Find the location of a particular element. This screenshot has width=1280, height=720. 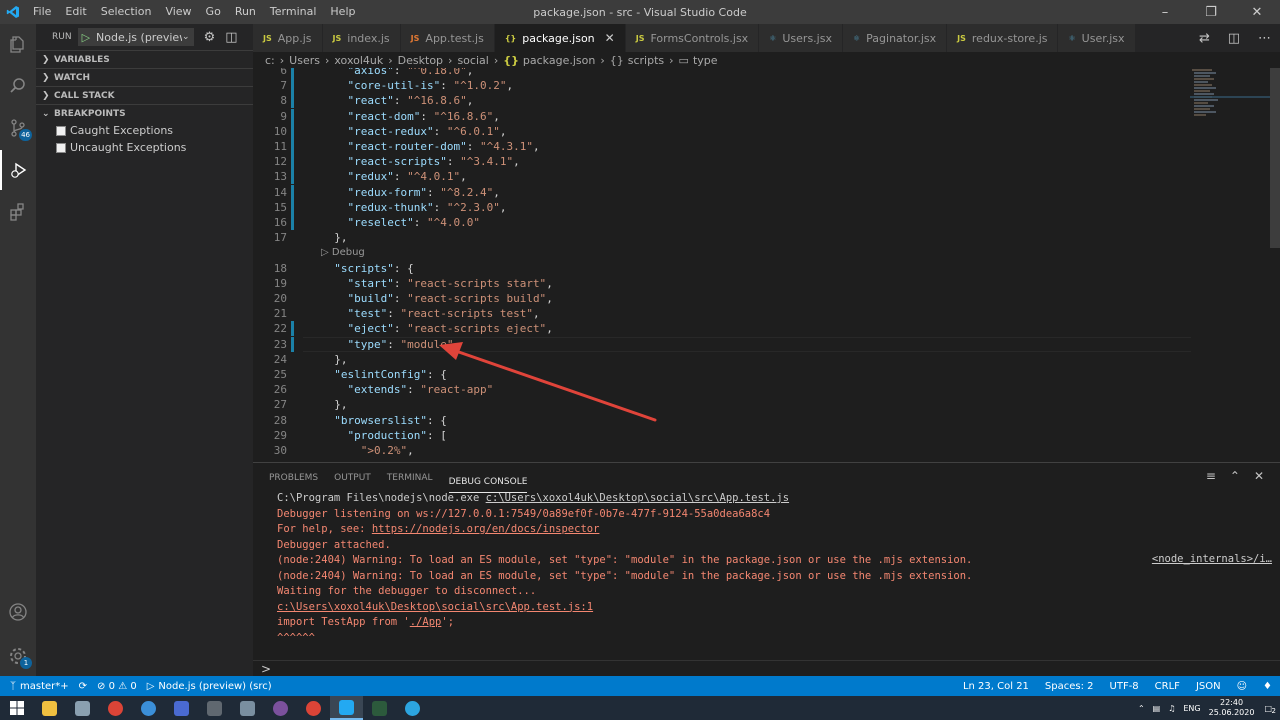

chrome-icon is located at coordinates (115, 708).